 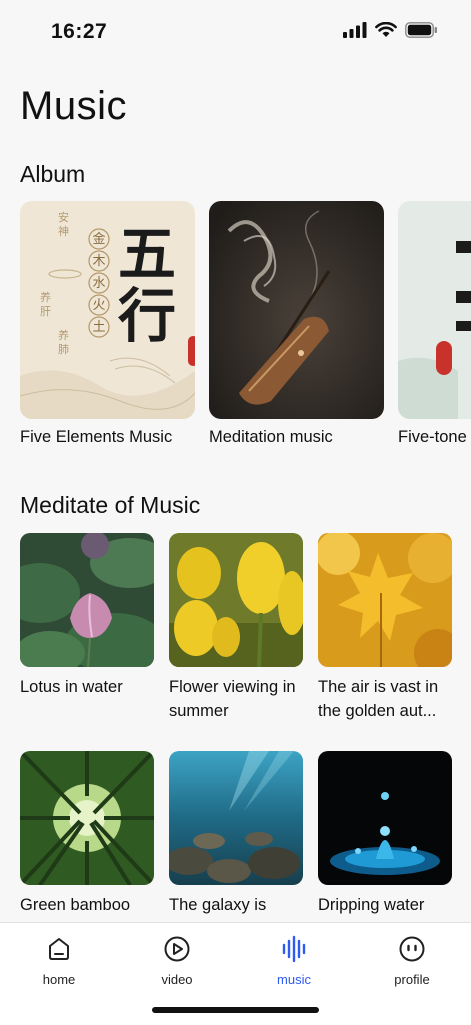 What do you see at coordinates (236, 600) in the screenshot?
I see `meditate-thumb-flower` at bounding box center [236, 600].